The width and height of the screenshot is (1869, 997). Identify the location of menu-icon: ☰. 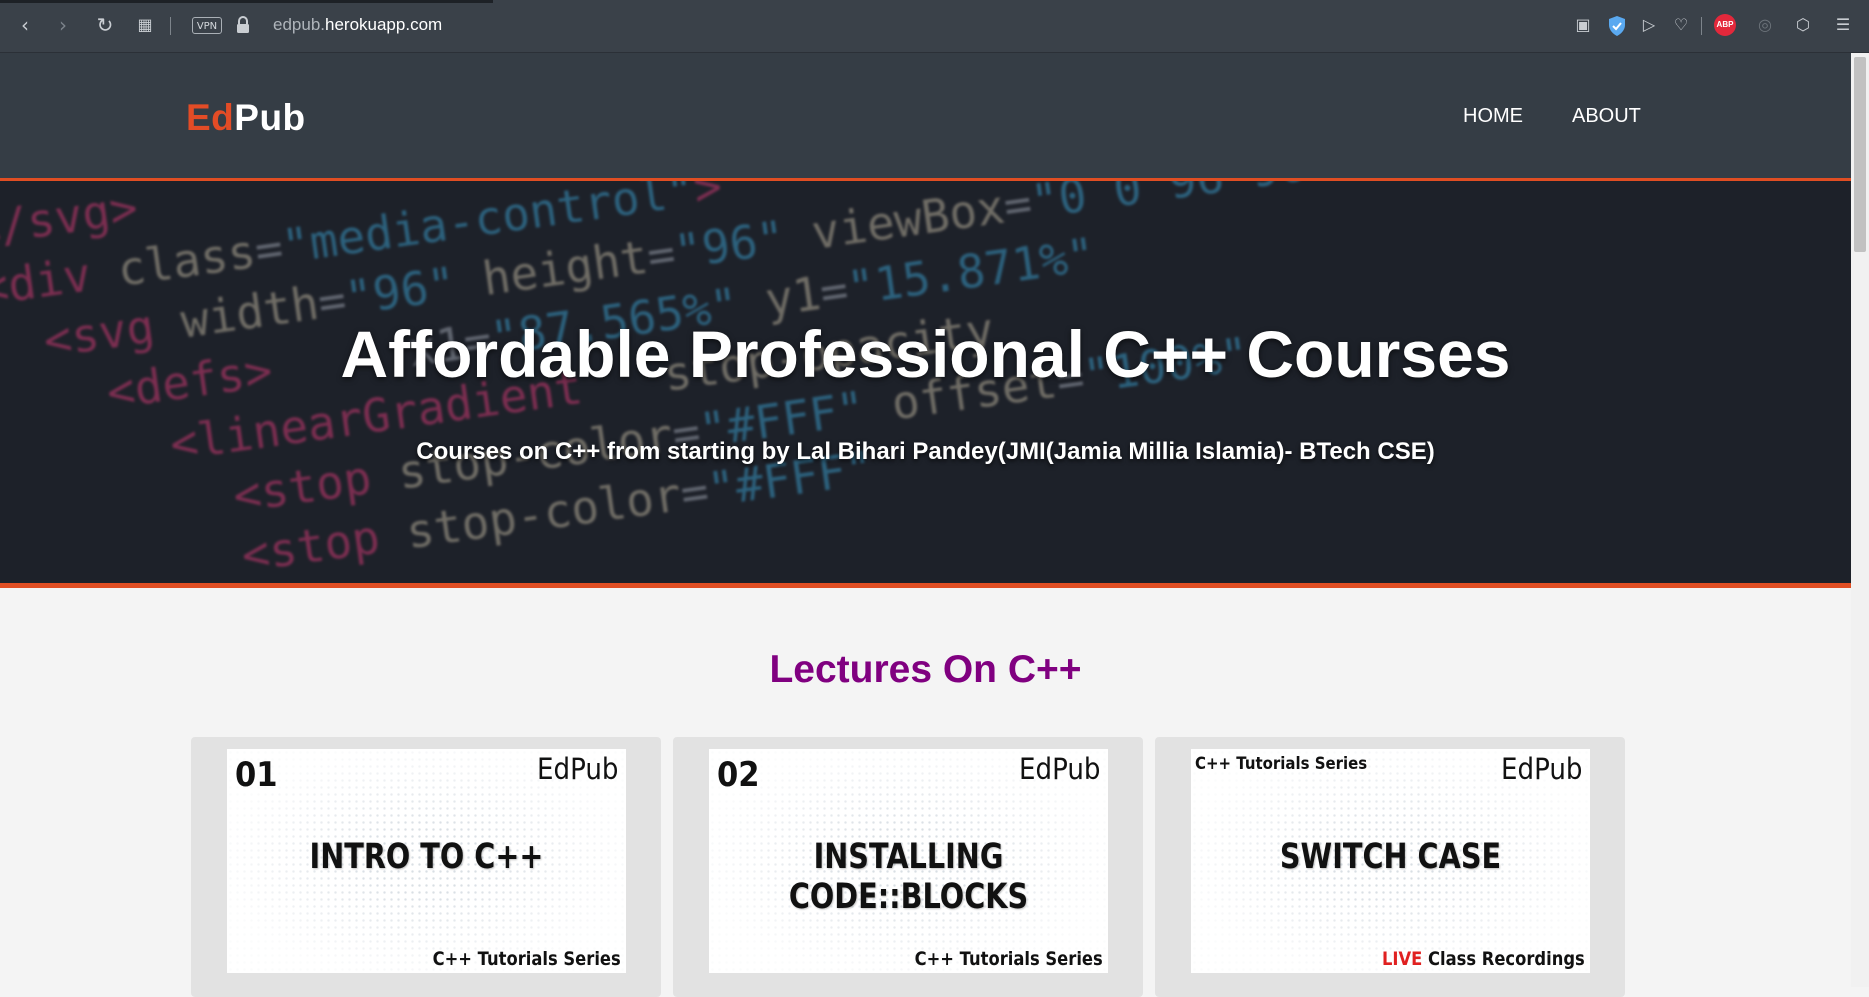
(1843, 25).